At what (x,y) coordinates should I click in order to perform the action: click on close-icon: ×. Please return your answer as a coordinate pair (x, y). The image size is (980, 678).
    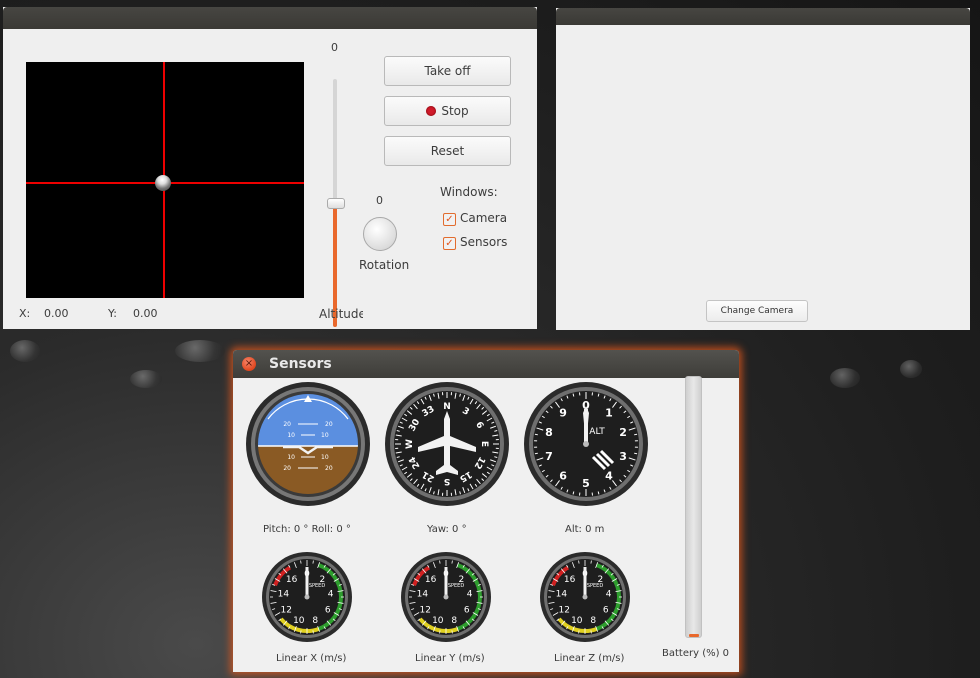
    Looking at the image, I should click on (249, 364).